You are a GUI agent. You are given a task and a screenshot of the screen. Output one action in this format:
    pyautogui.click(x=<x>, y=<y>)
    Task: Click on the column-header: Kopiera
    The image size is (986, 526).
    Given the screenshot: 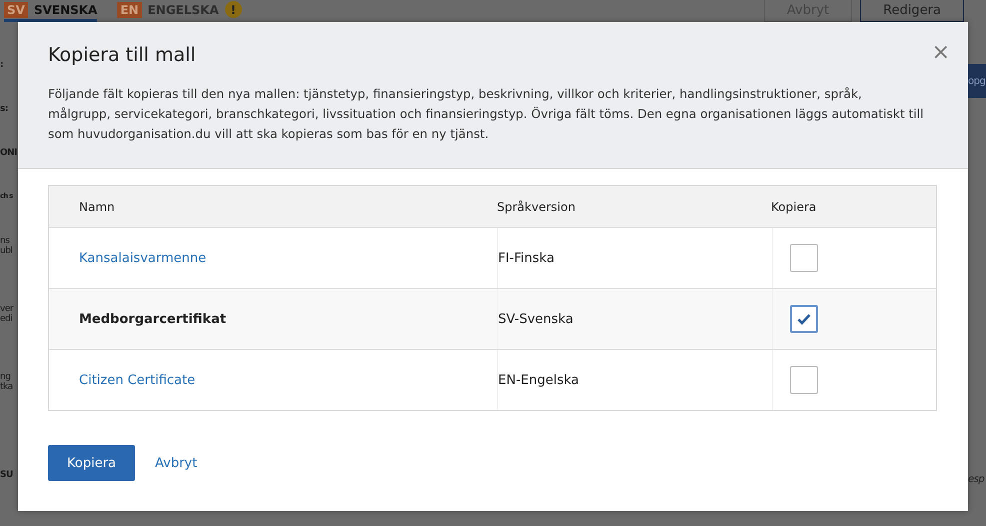 What is the action you would take?
    pyautogui.click(x=794, y=207)
    